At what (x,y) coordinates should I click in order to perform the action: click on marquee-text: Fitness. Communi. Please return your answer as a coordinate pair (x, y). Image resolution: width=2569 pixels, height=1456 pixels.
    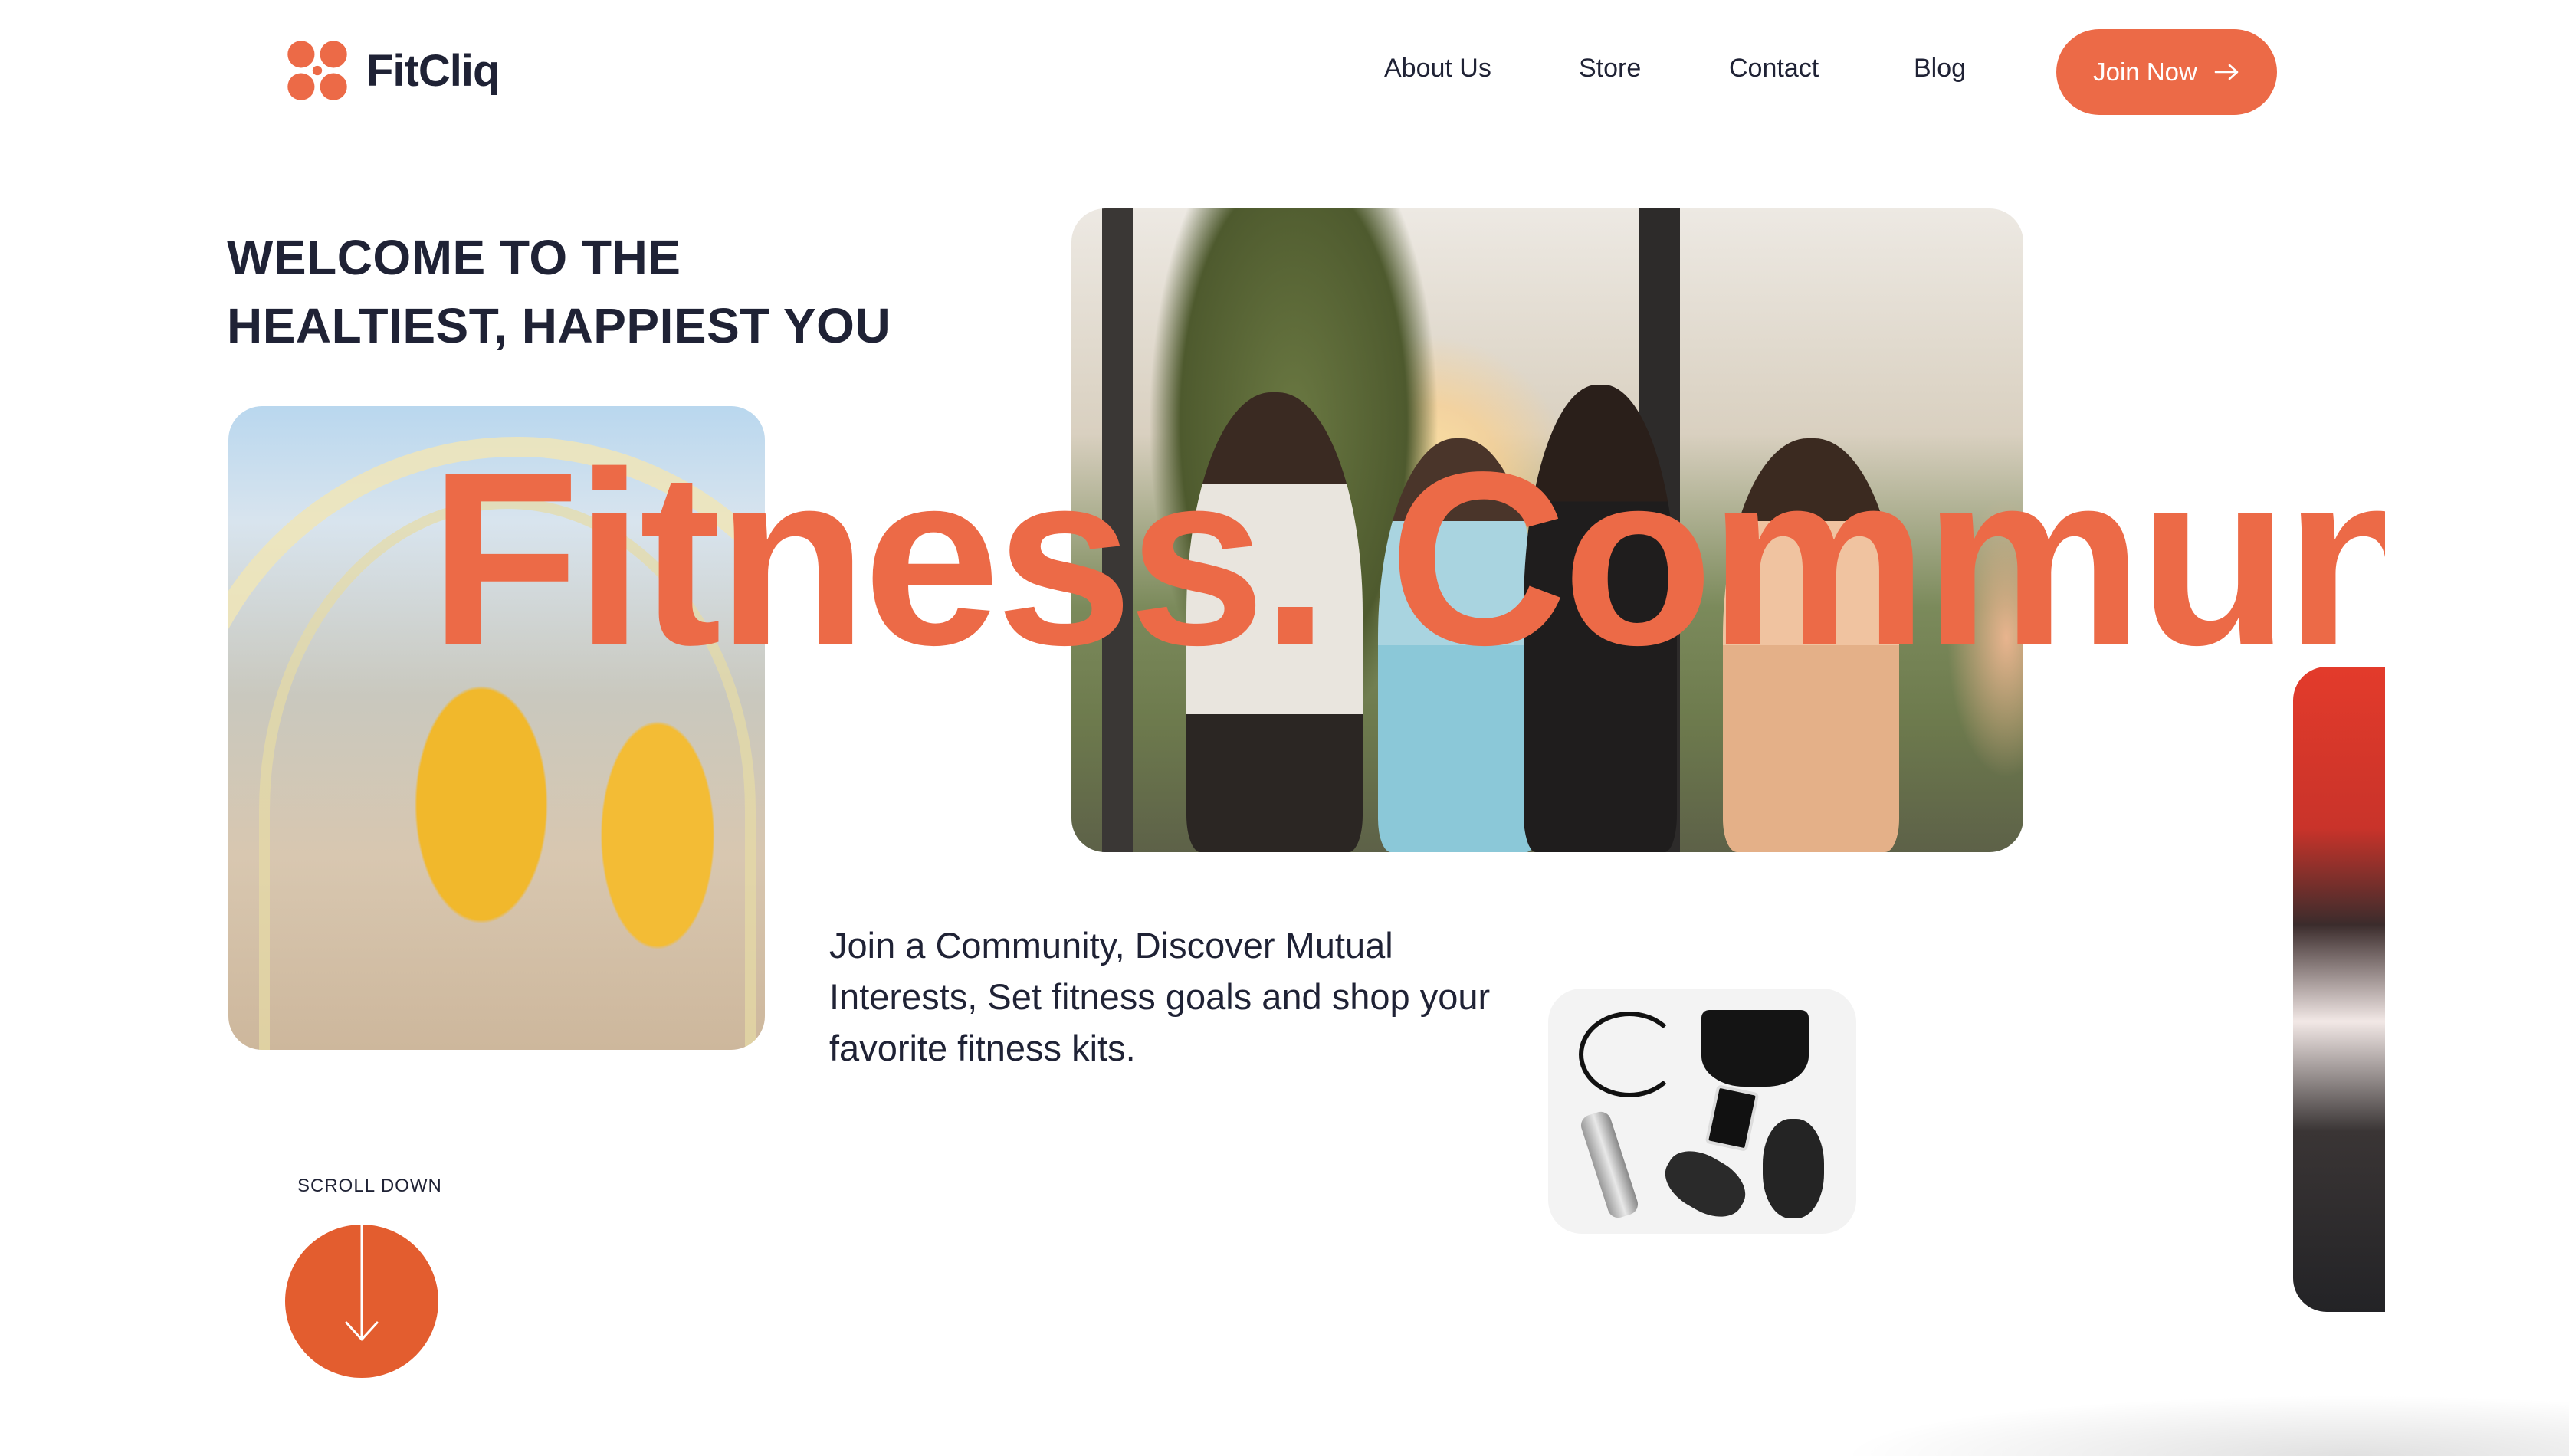
    Looking at the image, I should click on (1407, 563).